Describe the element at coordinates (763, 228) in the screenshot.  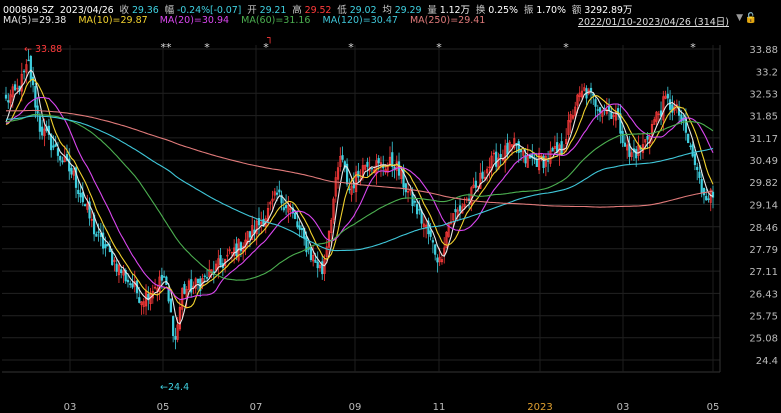
I see `y-tick-label: 28.46` at that location.